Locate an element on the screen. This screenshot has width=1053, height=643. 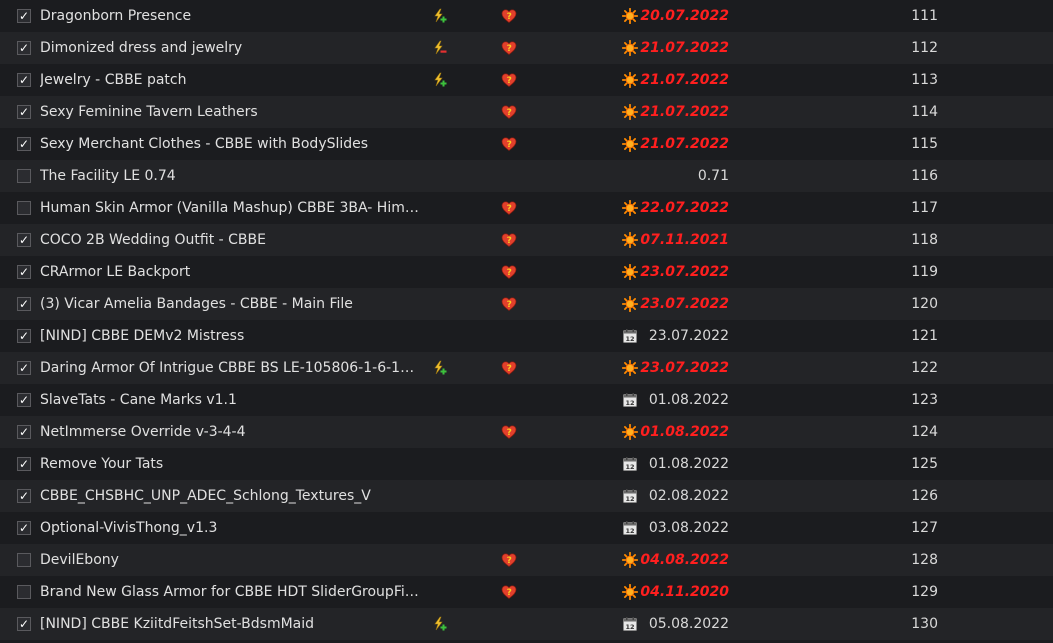
mod-priority: 126 is located at coordinates (924, 496).